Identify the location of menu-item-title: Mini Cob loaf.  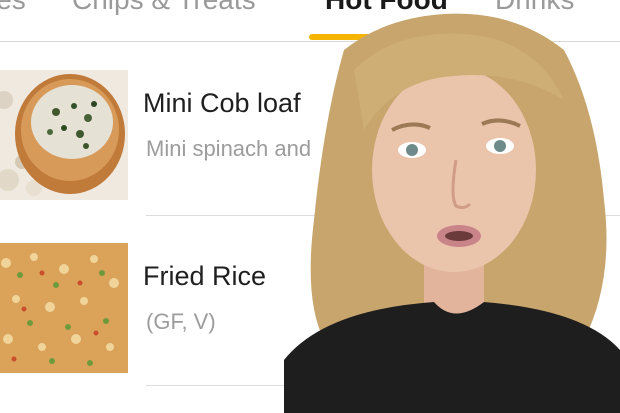
(222, 103).